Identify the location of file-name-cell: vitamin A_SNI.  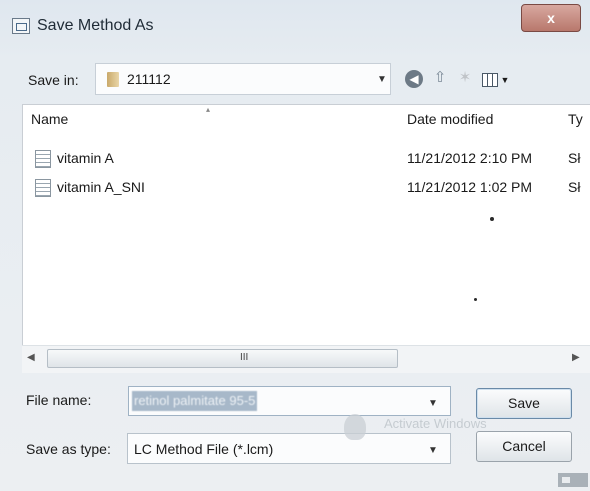
(101, 187).